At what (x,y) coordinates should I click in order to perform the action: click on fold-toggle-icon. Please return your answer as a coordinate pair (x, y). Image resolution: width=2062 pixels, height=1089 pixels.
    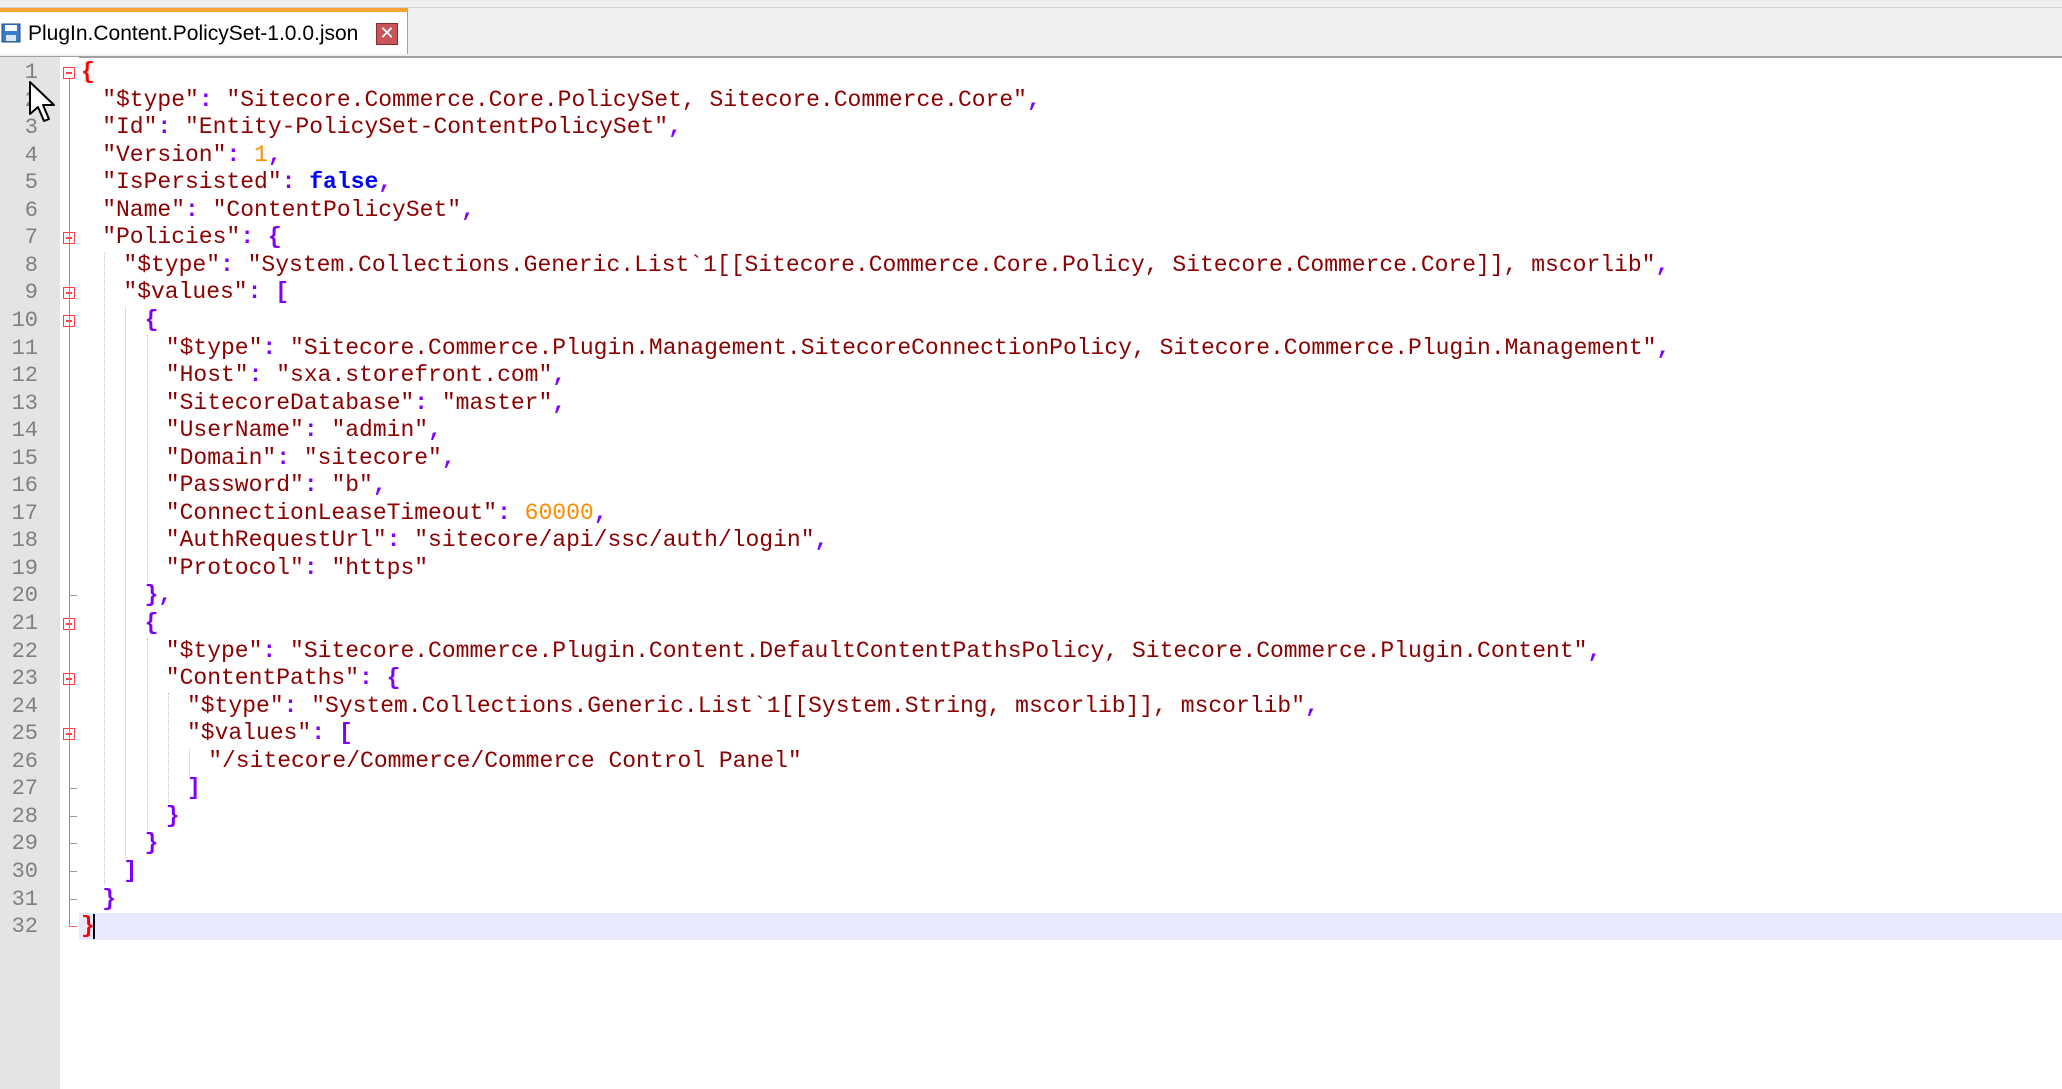
    Looking at the image, I should click on (69, 73).